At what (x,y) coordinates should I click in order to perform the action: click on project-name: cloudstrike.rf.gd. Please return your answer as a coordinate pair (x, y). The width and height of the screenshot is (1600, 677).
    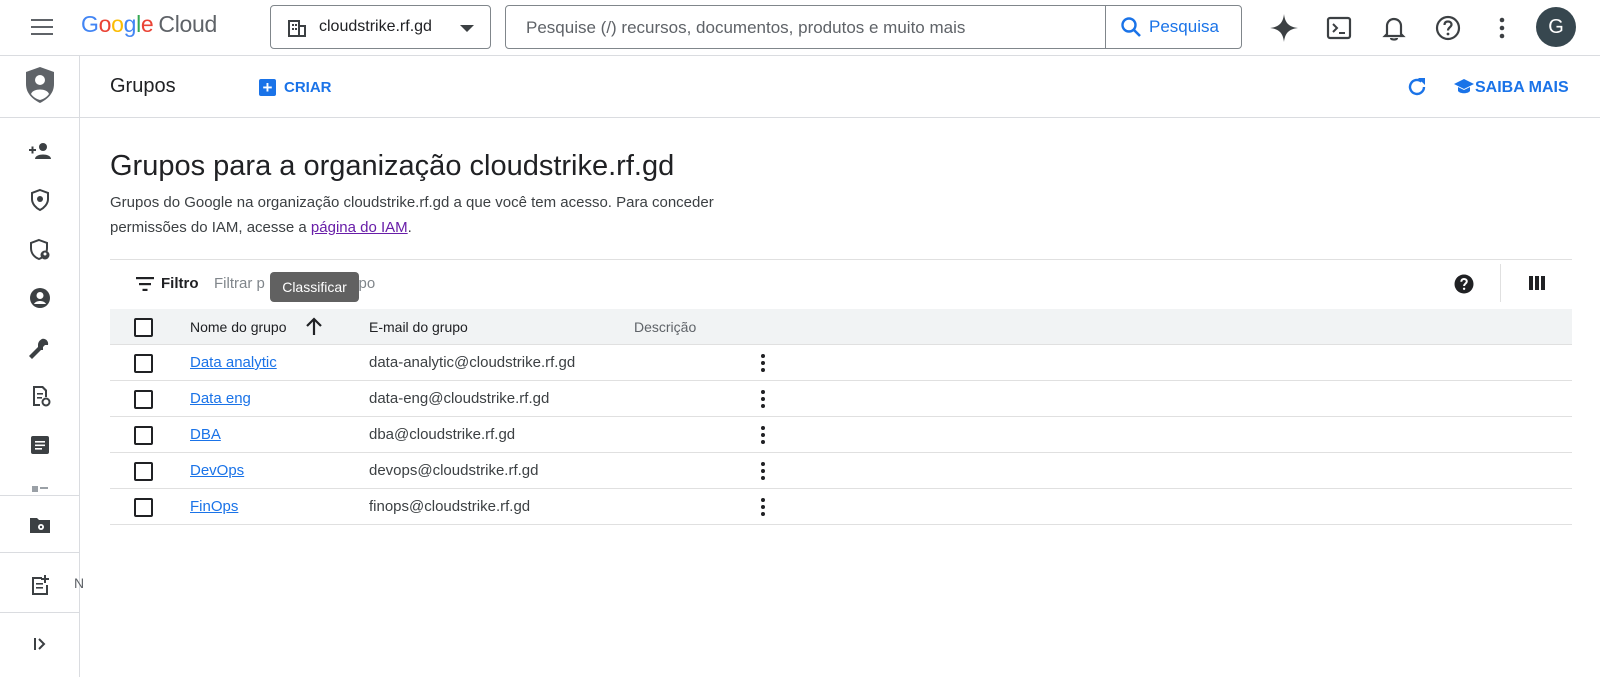
    Looking at the image, I should click on (375, 26).